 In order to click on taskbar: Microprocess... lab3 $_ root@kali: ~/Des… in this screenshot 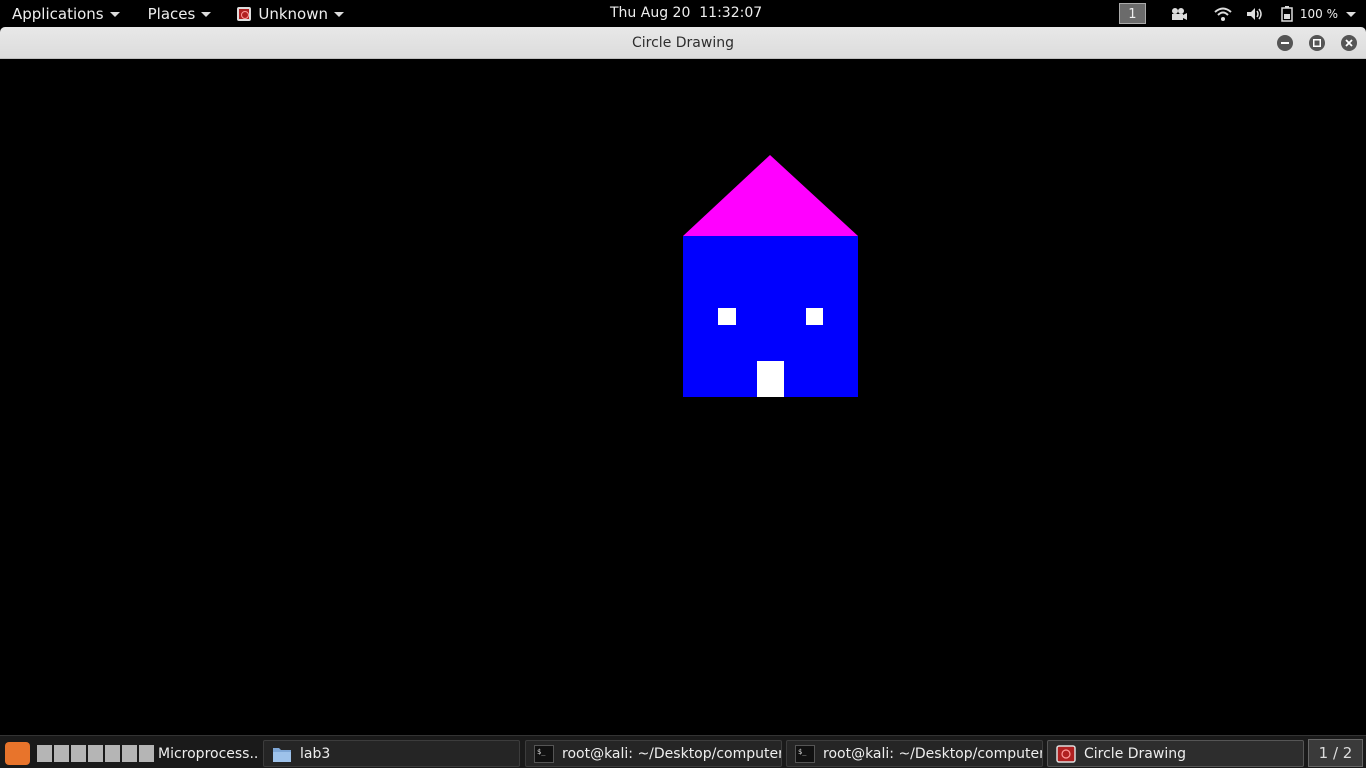, I will do `click(683, 751)`.